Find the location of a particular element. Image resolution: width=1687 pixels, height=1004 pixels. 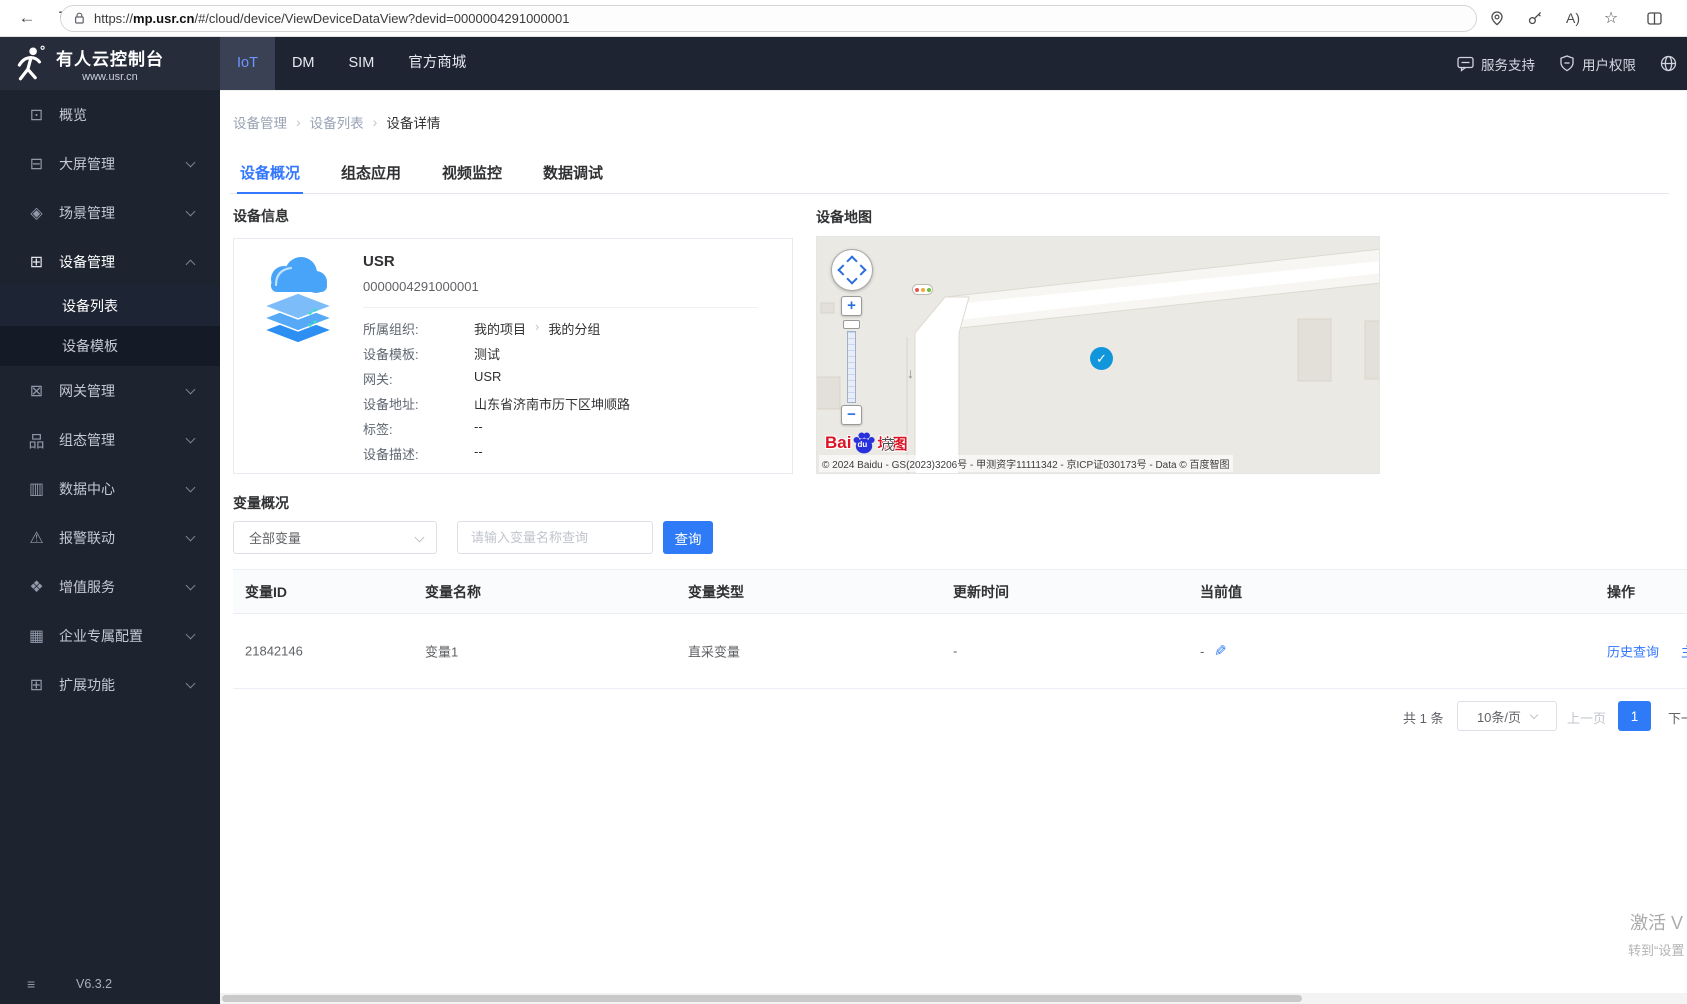

map-zoom-slider is located at coordinates (851, 324).